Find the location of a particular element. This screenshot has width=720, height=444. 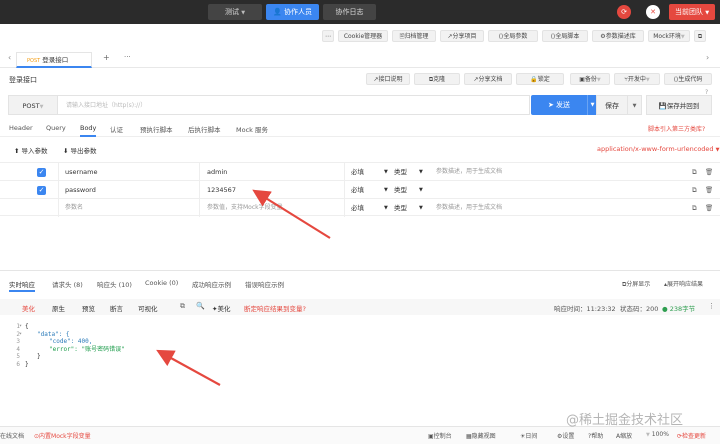

zoom-dropdown: ▼ 100% is located at coordinates (657, 434).